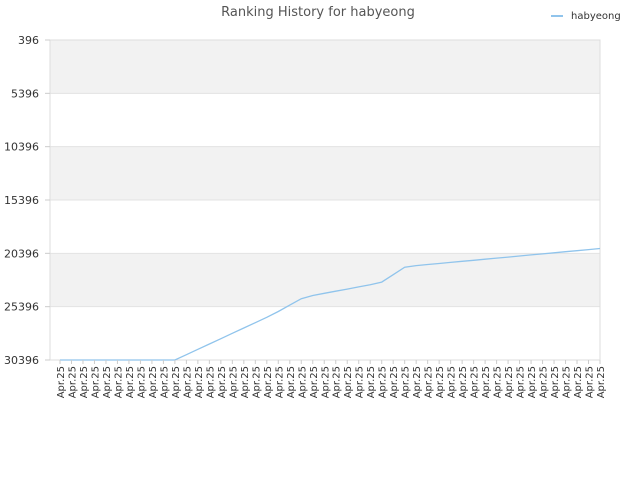 This screenshot has height=484, width=640. What do you see at coordinates (21, 200) in the screenshot?
I see `y-tick-label: 15396` at bounding box center [21, 200].